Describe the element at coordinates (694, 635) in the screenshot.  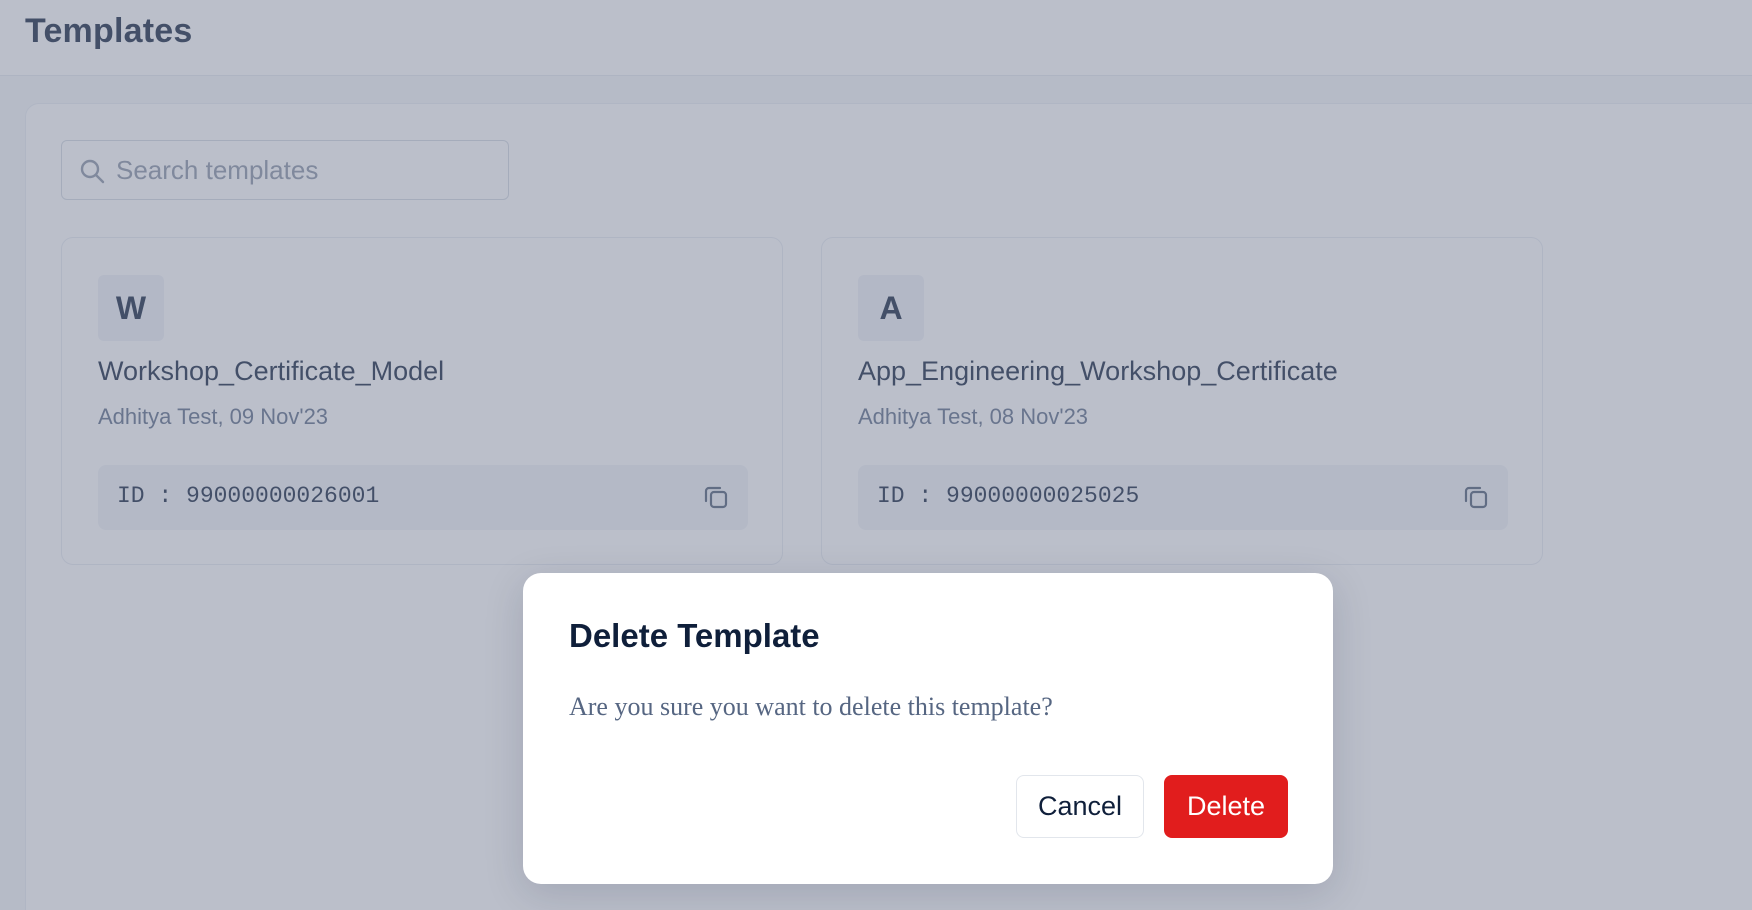
I see `dialog-title: Delete Template` at that location.